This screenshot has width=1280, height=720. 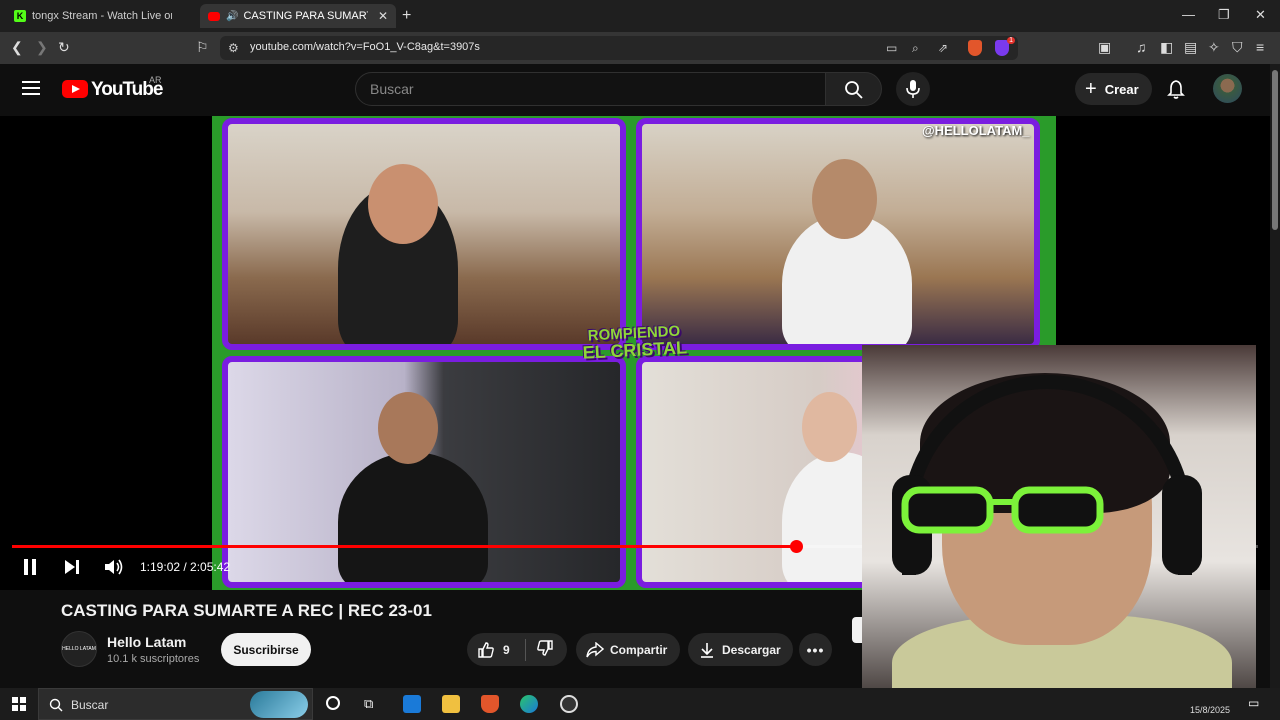 What do you see at coordinates (1091, 88) in the screenshot?
I see `plus-icon: +` at bounding box center [1091, 88].